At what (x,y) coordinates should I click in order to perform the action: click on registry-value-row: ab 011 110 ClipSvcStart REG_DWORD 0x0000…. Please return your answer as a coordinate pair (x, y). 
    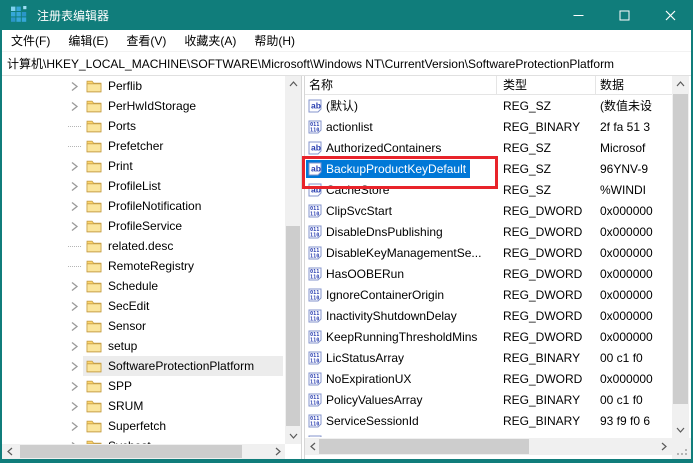
    Looking at the image, I should click on (488, 210).